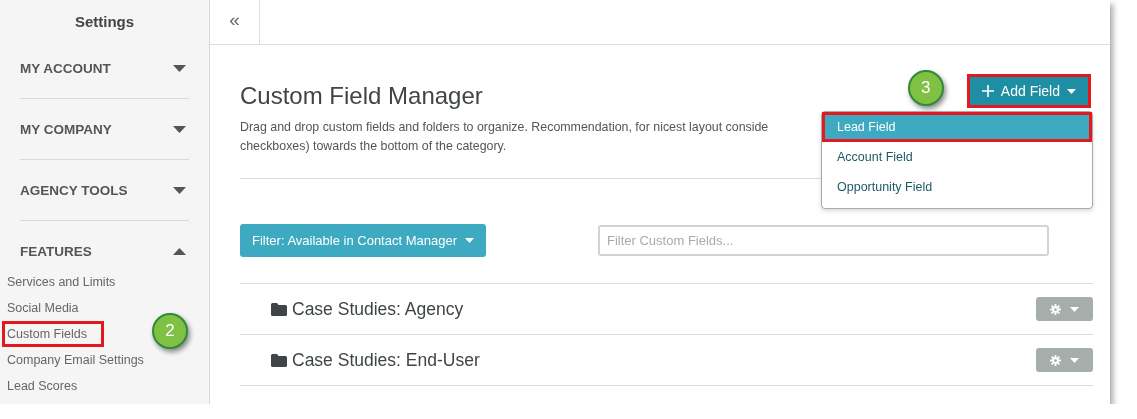  What do you see at coordinates (504, 127) in the screenshot?
I see `description-text: Drag and drop custom fields and folders to organize. Recommendation, for nicest layout conside` at bounding box center [504, 127].